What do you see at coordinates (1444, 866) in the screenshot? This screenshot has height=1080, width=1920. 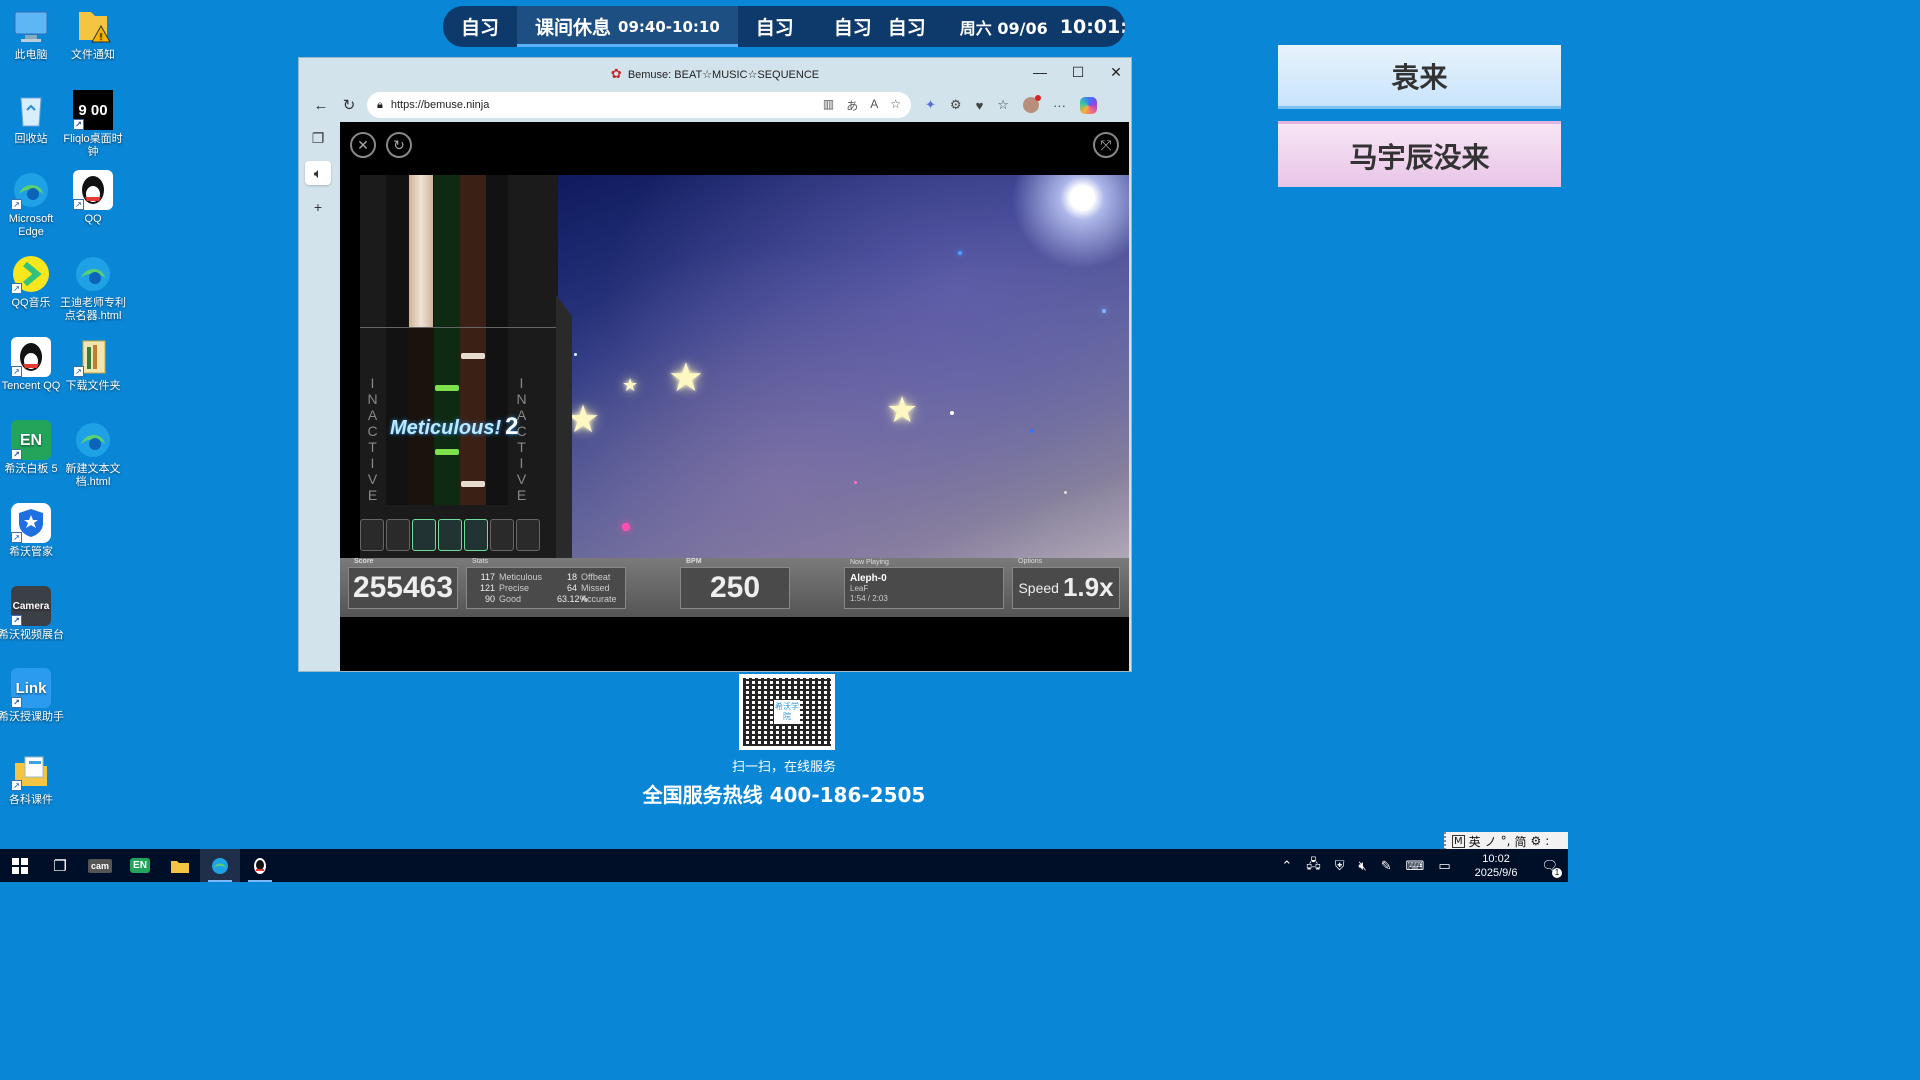 I see `display-icon: ▭` at bounding box center [1444, 866].